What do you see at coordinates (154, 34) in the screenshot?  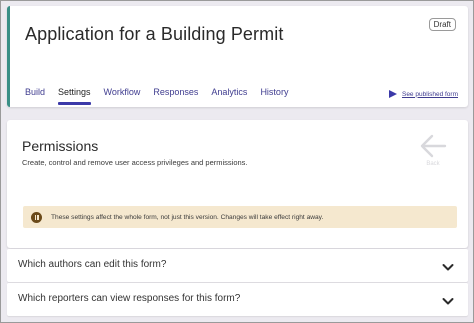 I see `form-title: Application for a Building Permit` at bounding box center [154, 34].